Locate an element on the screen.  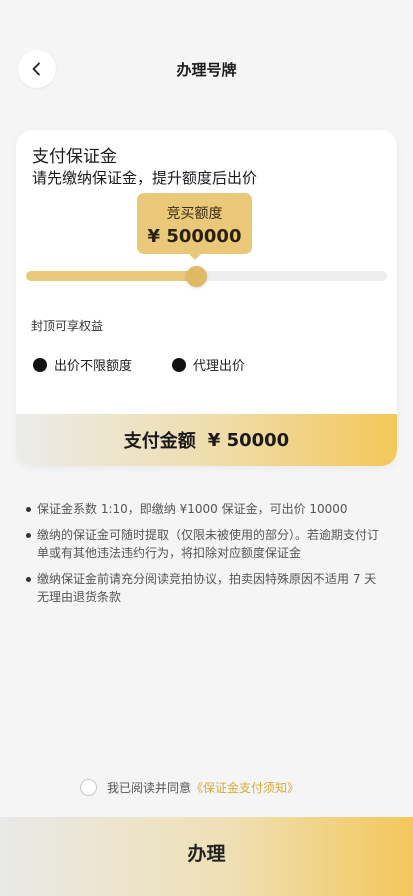
perk-item-proxy-bid: 代理出价 is located at coordinates (208, 364).